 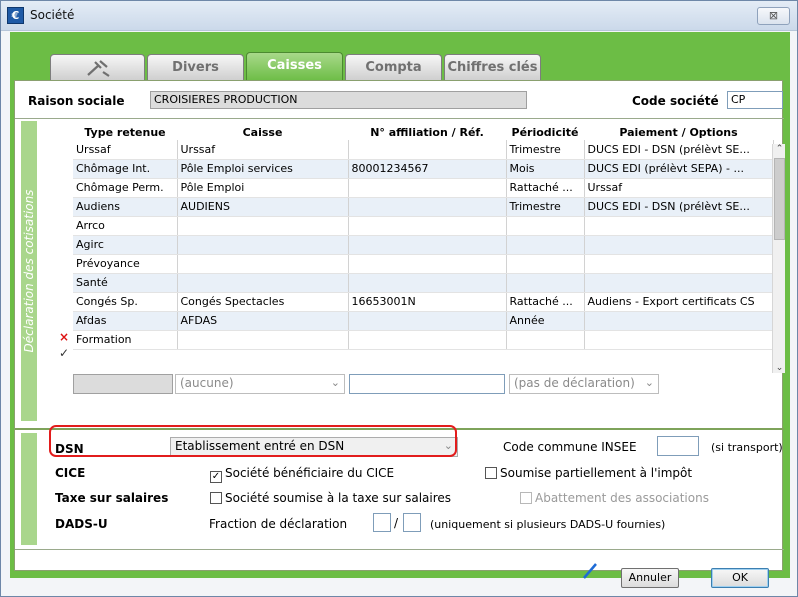 What do you see at coordinates (588, 473) in the screenshot?
I see `impot-partiel-checkbox: Soumise partiellement à l'impôt` at bounding box center [588, 473].